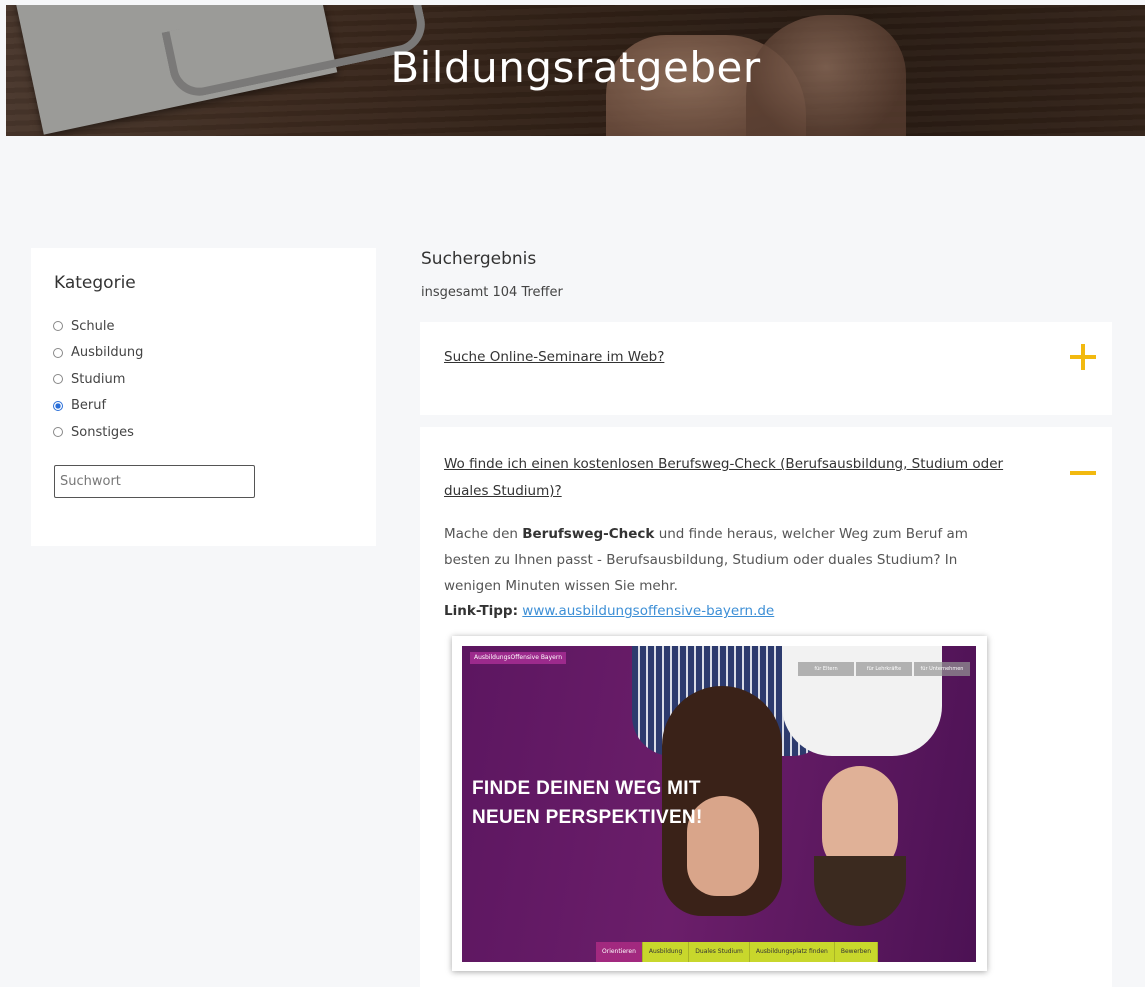  I want to click on radio-checked-icon, so click(58, 405).